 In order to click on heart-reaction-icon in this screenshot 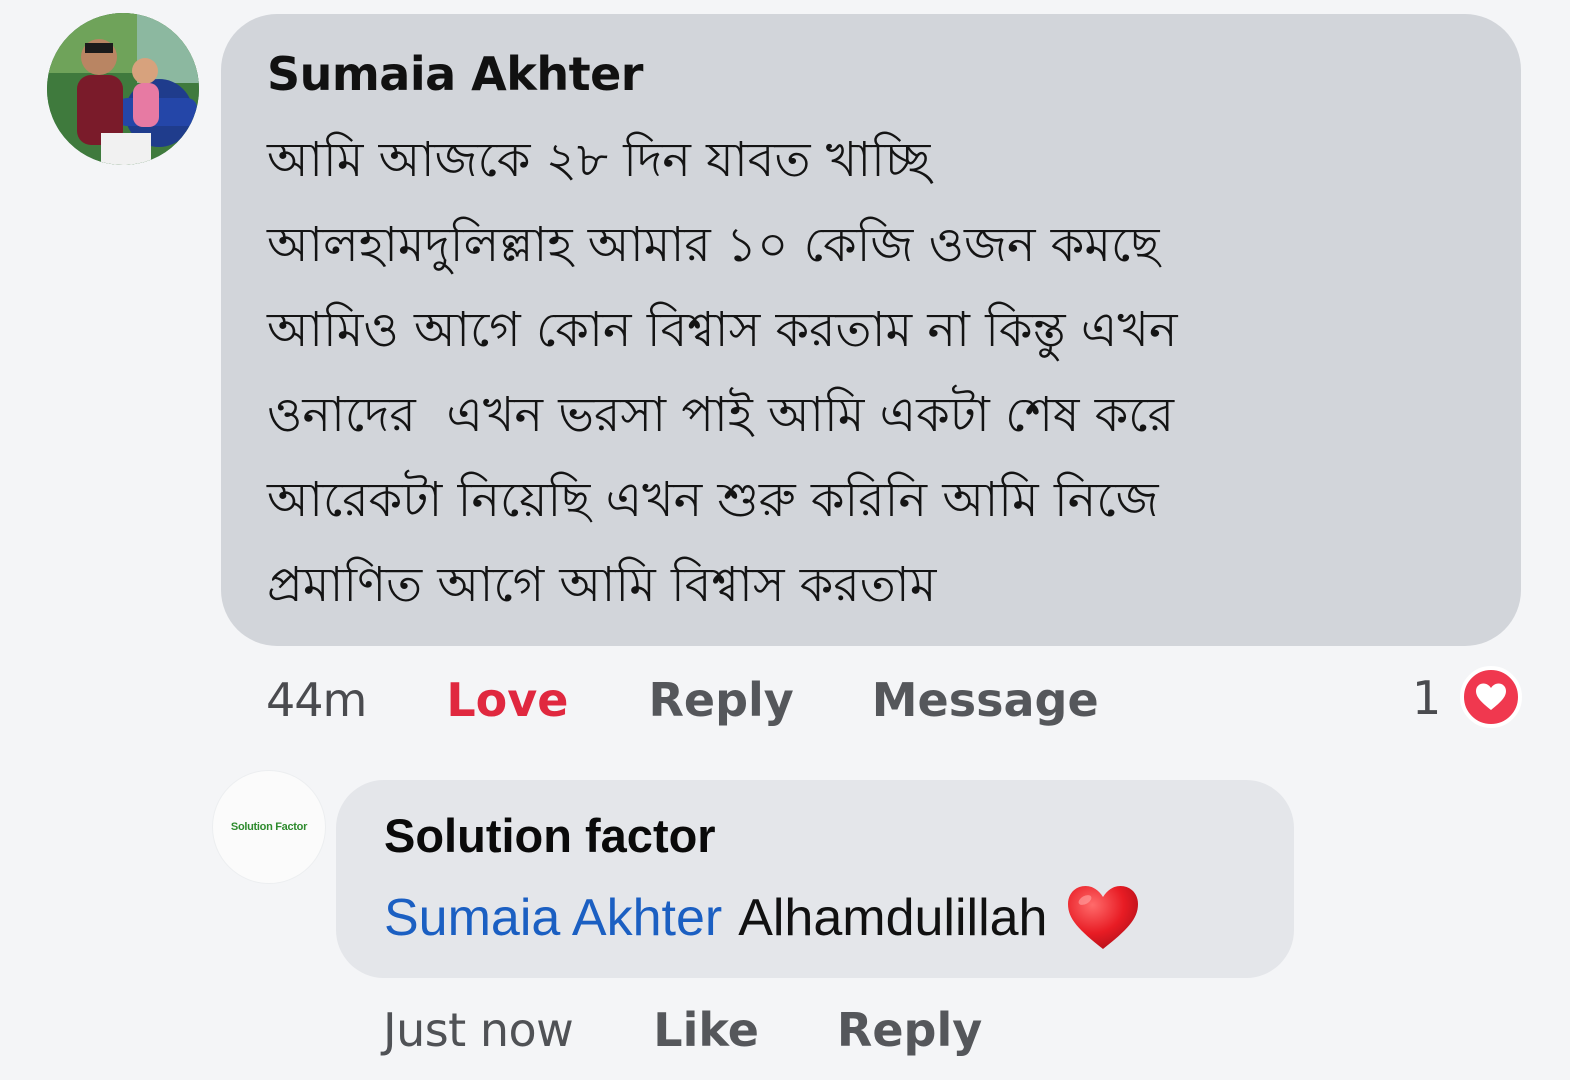, I will do `click(1491, 697)`.